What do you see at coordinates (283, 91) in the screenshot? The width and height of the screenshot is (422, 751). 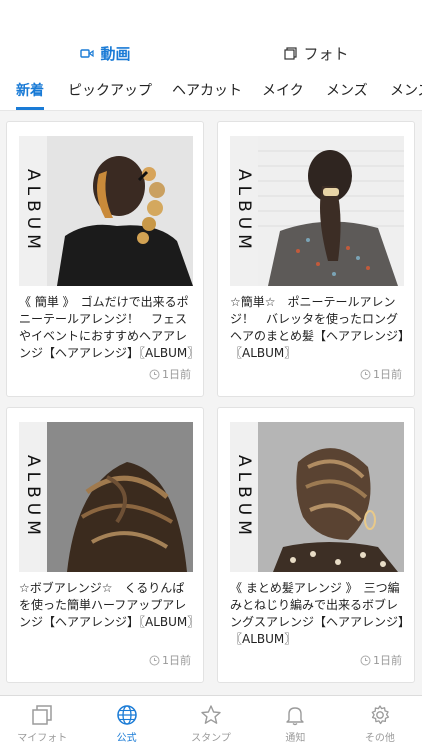 I see `tab-makeup: メイク` at bounding box center [283, 91].